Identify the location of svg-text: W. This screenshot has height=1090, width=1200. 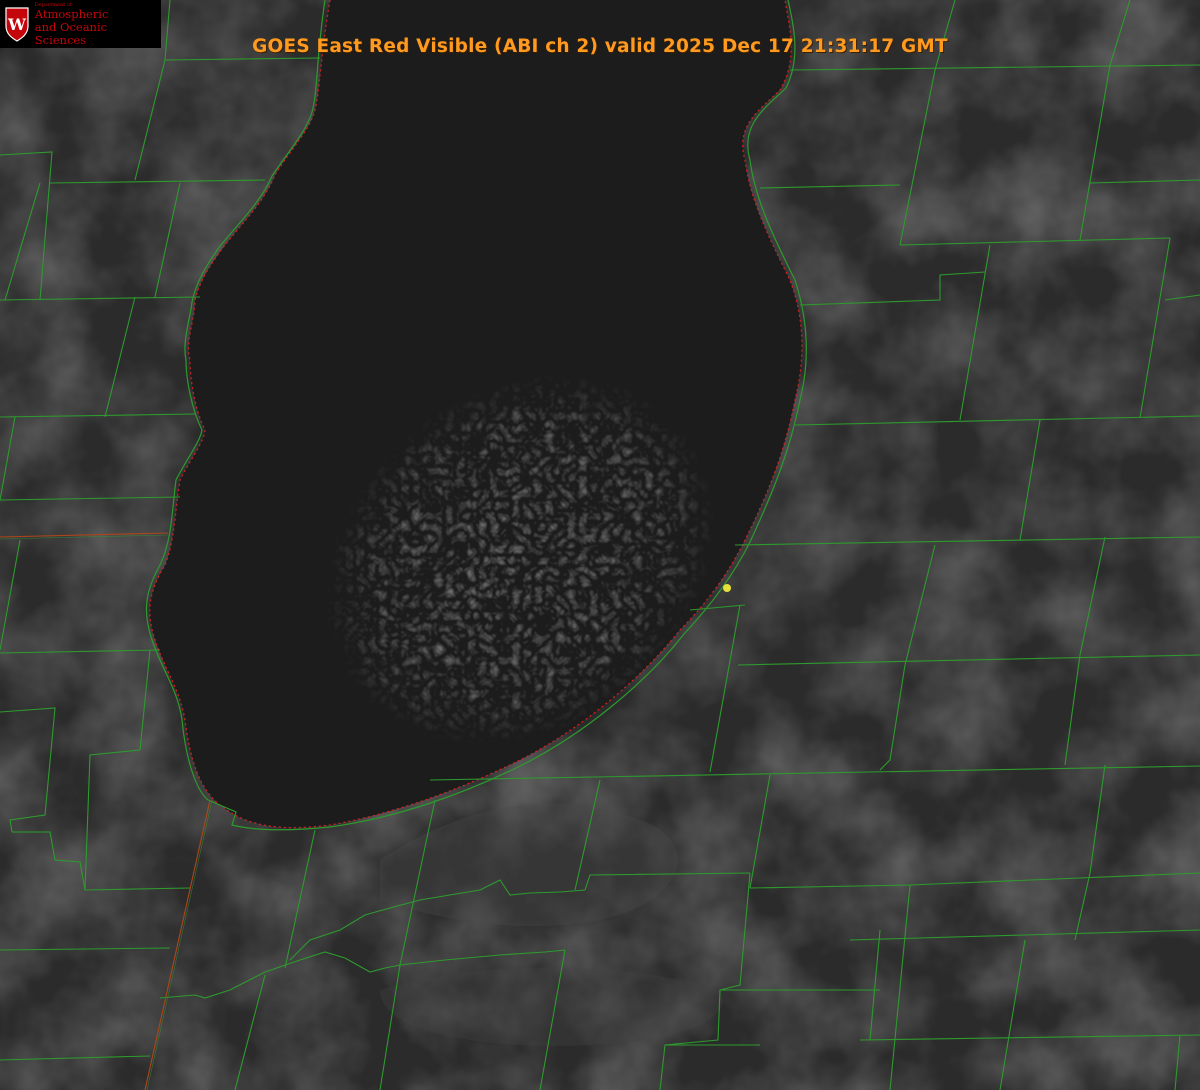
(17, 24).